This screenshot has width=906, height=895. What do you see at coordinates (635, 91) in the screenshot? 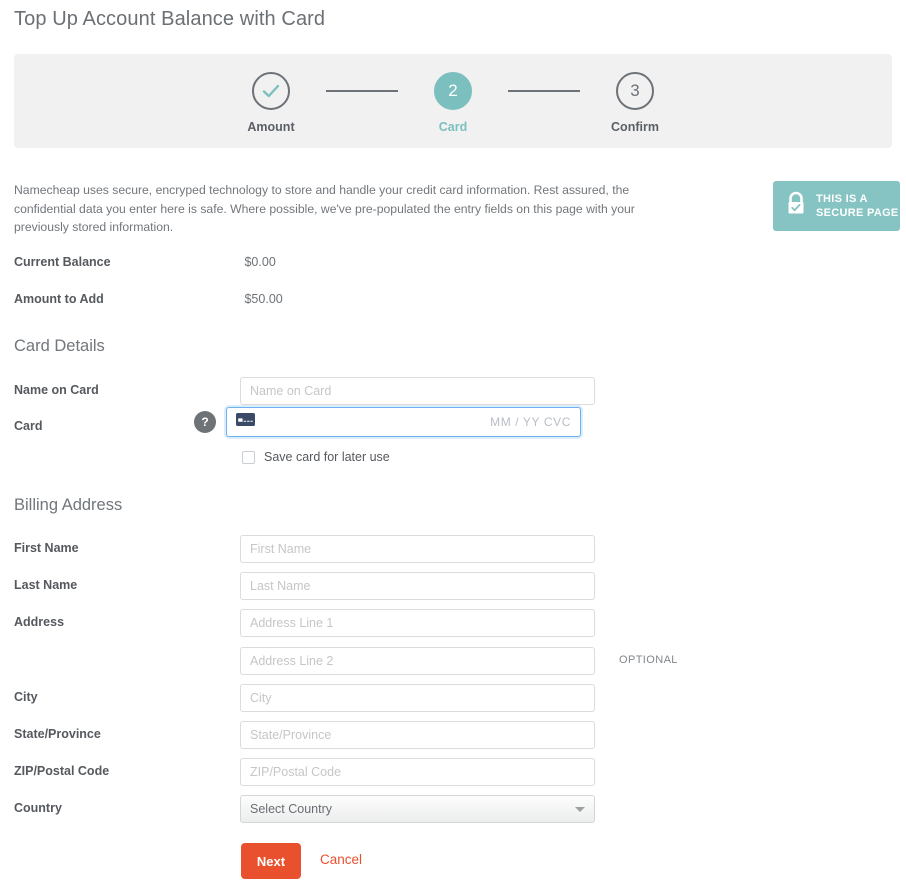
I see `stepper-circle-confirm: 3` at bounding box center [635, 91].